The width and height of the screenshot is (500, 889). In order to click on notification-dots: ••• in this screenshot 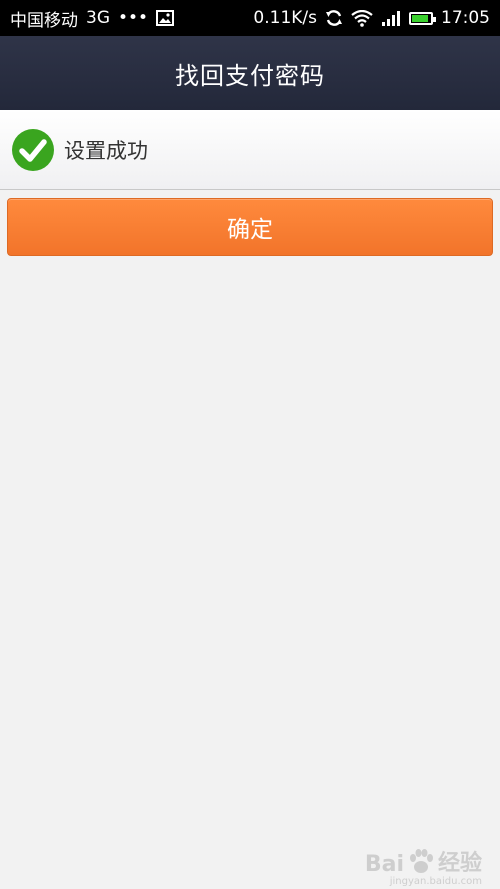, I will do `click(133, 18)`.